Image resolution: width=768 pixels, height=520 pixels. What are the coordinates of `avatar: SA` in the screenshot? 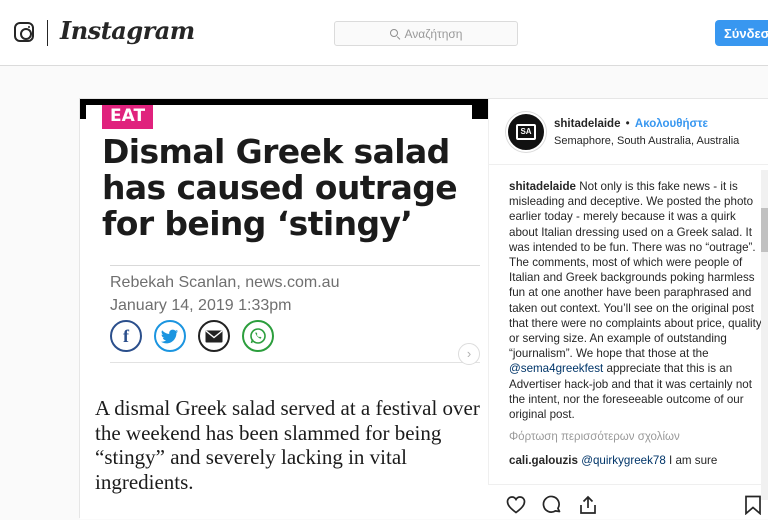 It's located at (526, 132).